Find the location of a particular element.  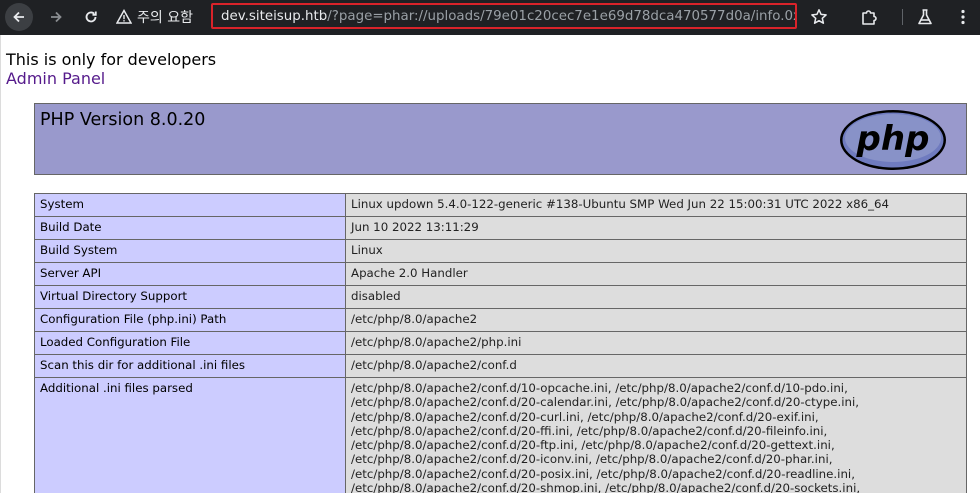

info-row: Virtual Directory Support disabled is located at coordinates (500, 297).